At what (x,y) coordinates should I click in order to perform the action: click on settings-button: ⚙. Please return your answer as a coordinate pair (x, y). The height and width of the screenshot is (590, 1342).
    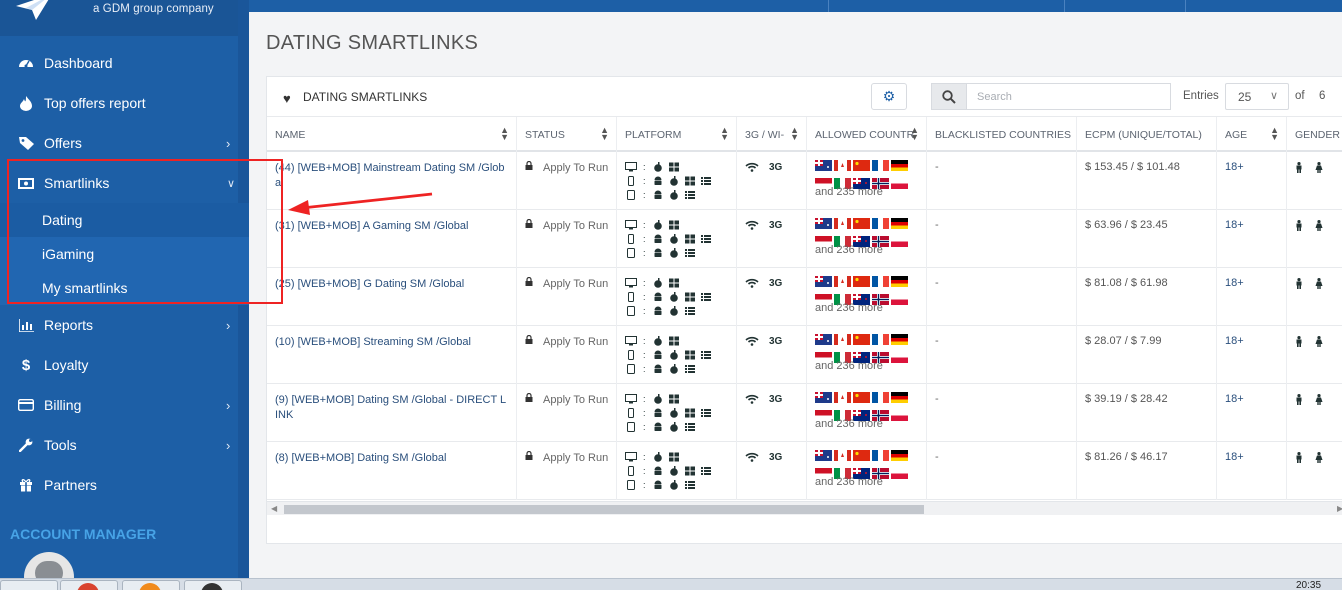
    Looking at the image, I should click on (889, 96).